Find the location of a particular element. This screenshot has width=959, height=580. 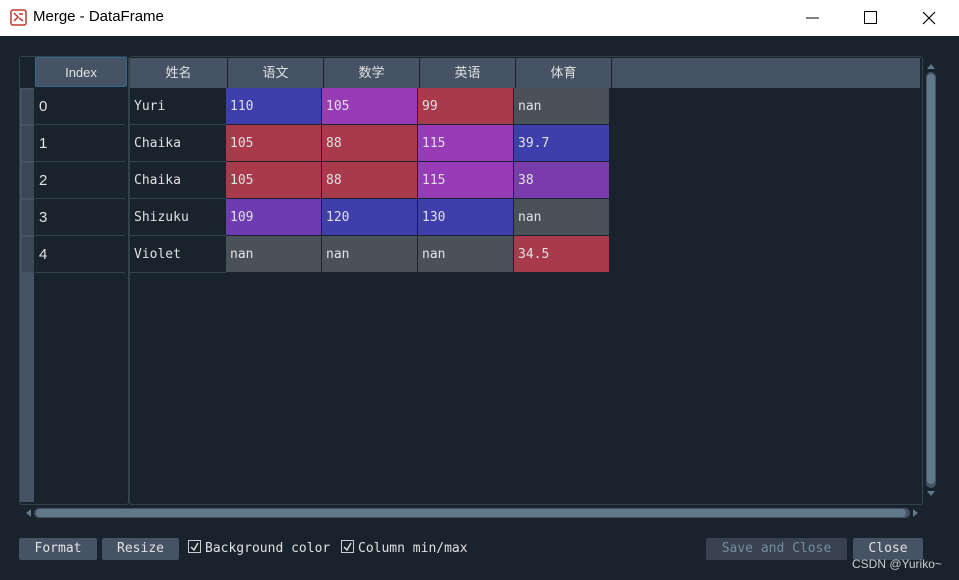

checkbox-label: Column min/max is located at coordinates (413, 548).